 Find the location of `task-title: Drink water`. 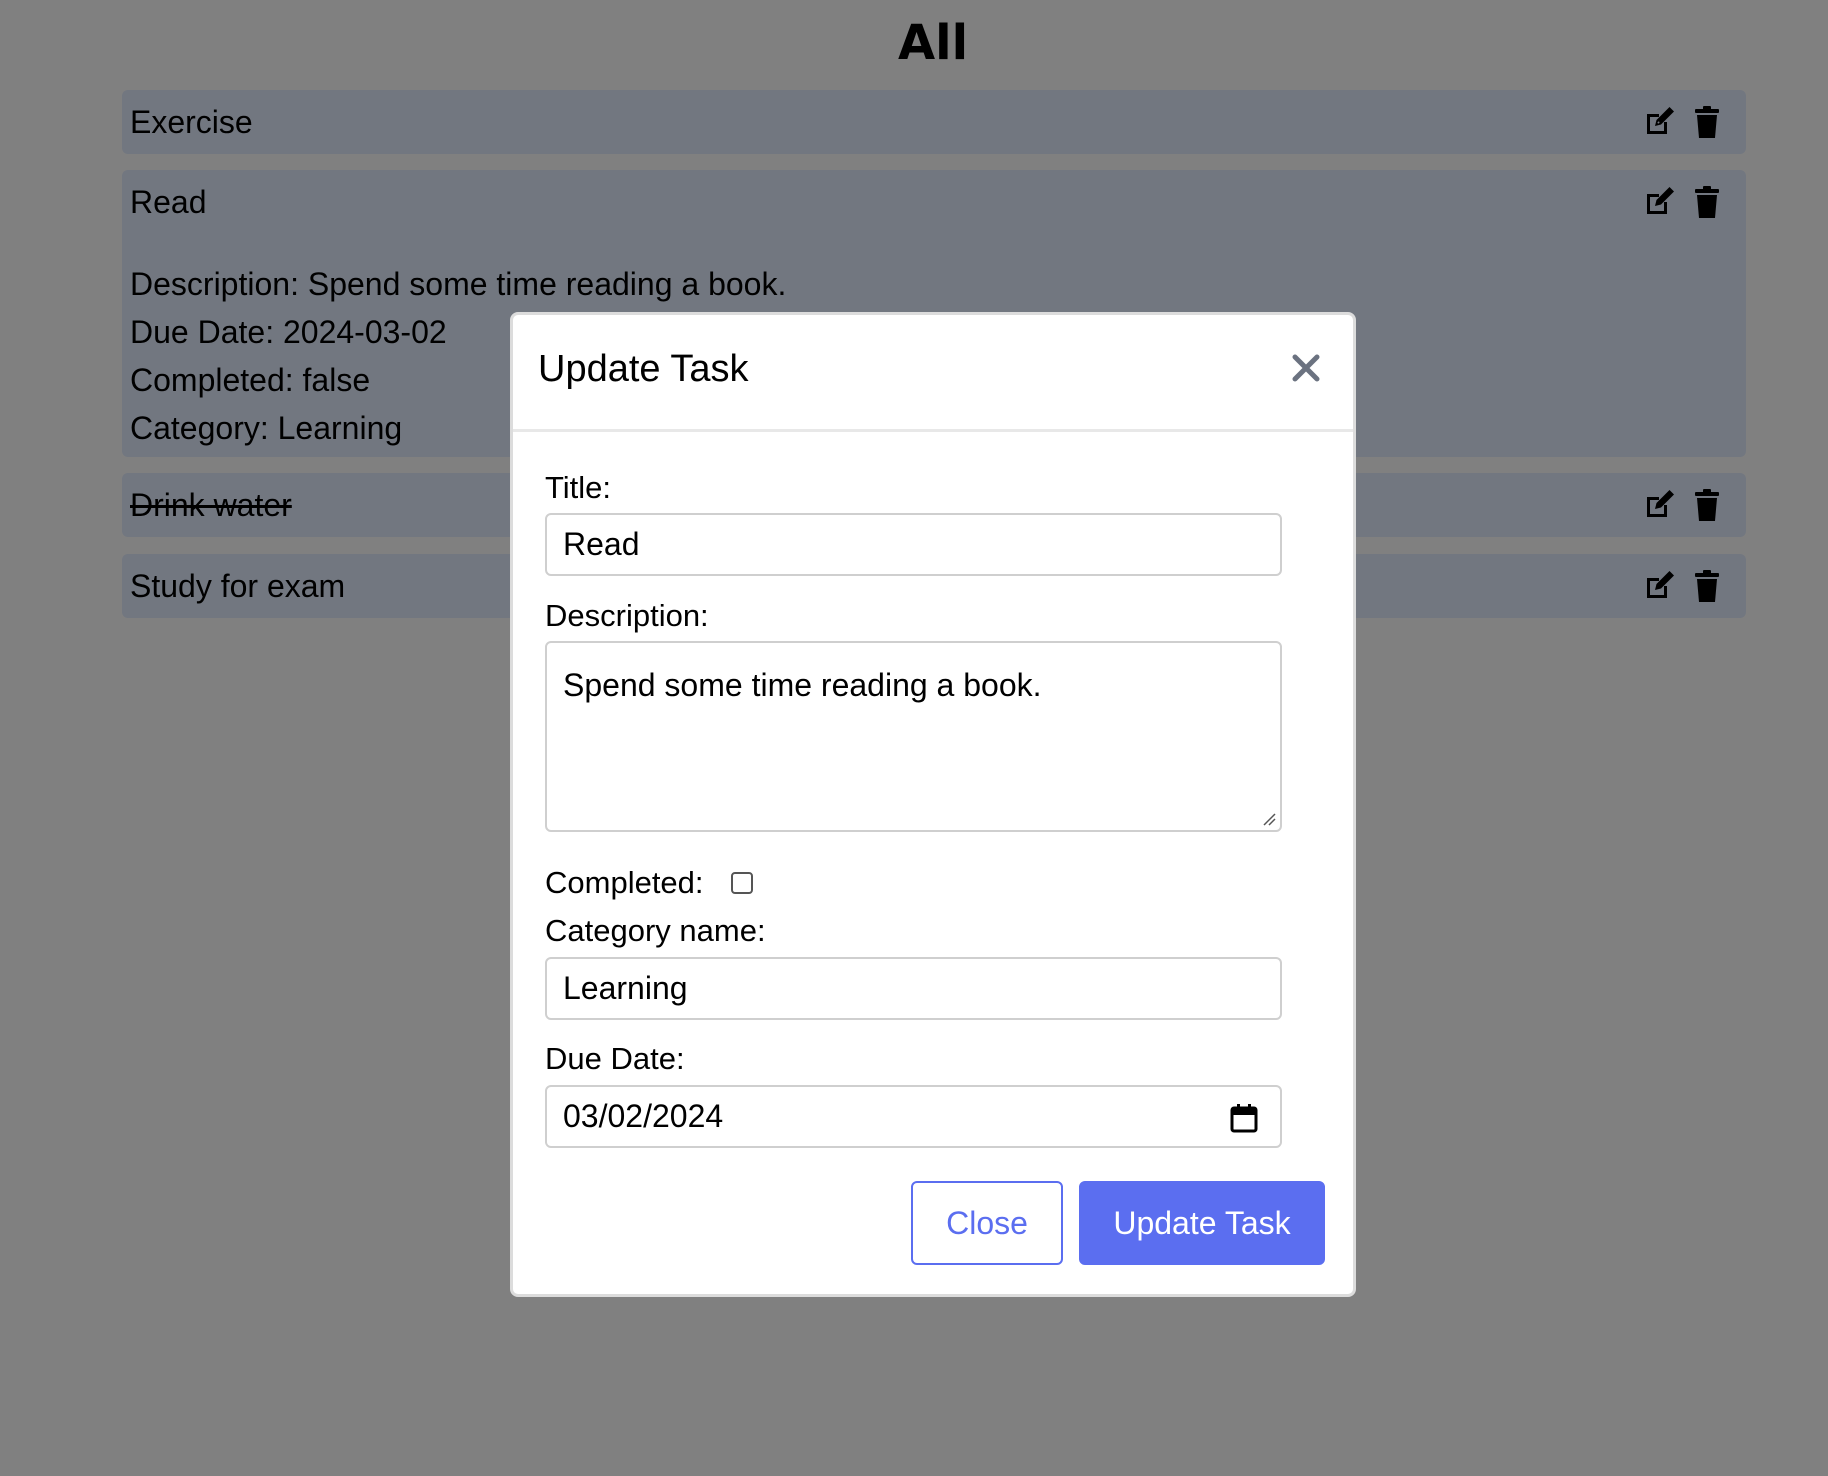

task-title: Drink water is located at coordinates (211, 505).